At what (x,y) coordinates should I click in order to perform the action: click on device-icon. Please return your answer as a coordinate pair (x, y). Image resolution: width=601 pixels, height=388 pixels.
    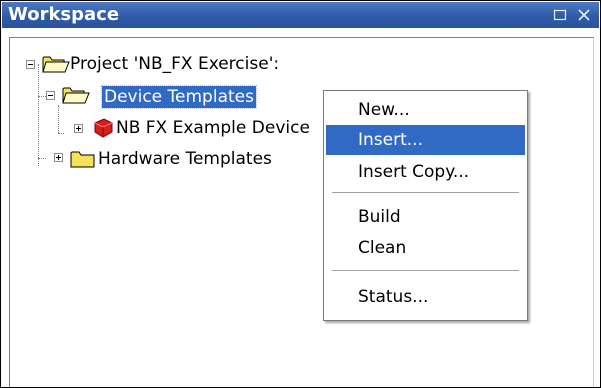
    Looking at the image, I should click on (103, 130).